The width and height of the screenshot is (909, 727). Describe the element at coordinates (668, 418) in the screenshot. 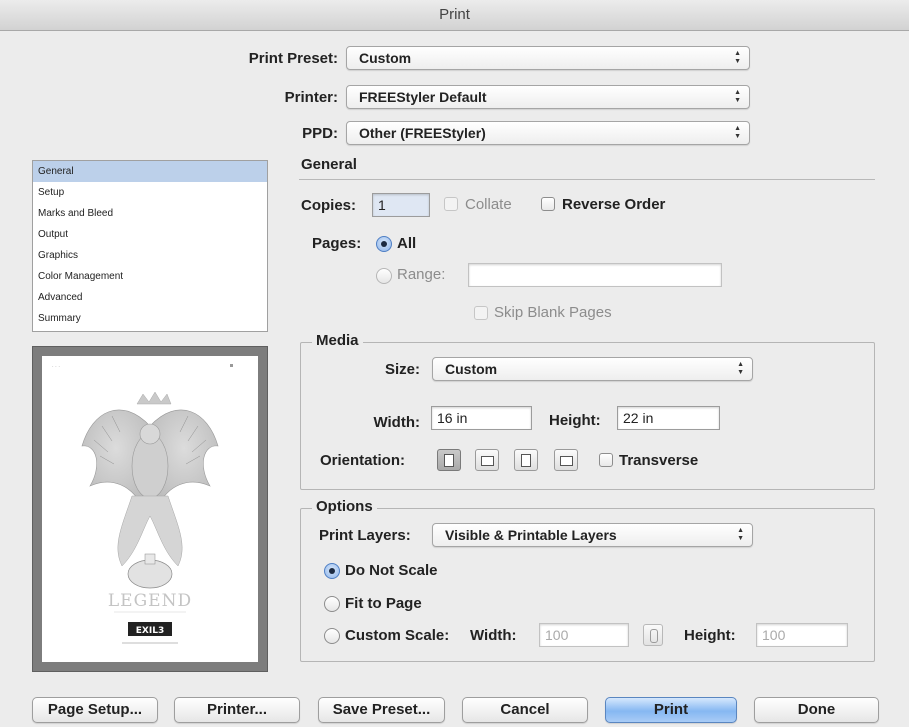

I see `media-height-field: 22 in` at that location.